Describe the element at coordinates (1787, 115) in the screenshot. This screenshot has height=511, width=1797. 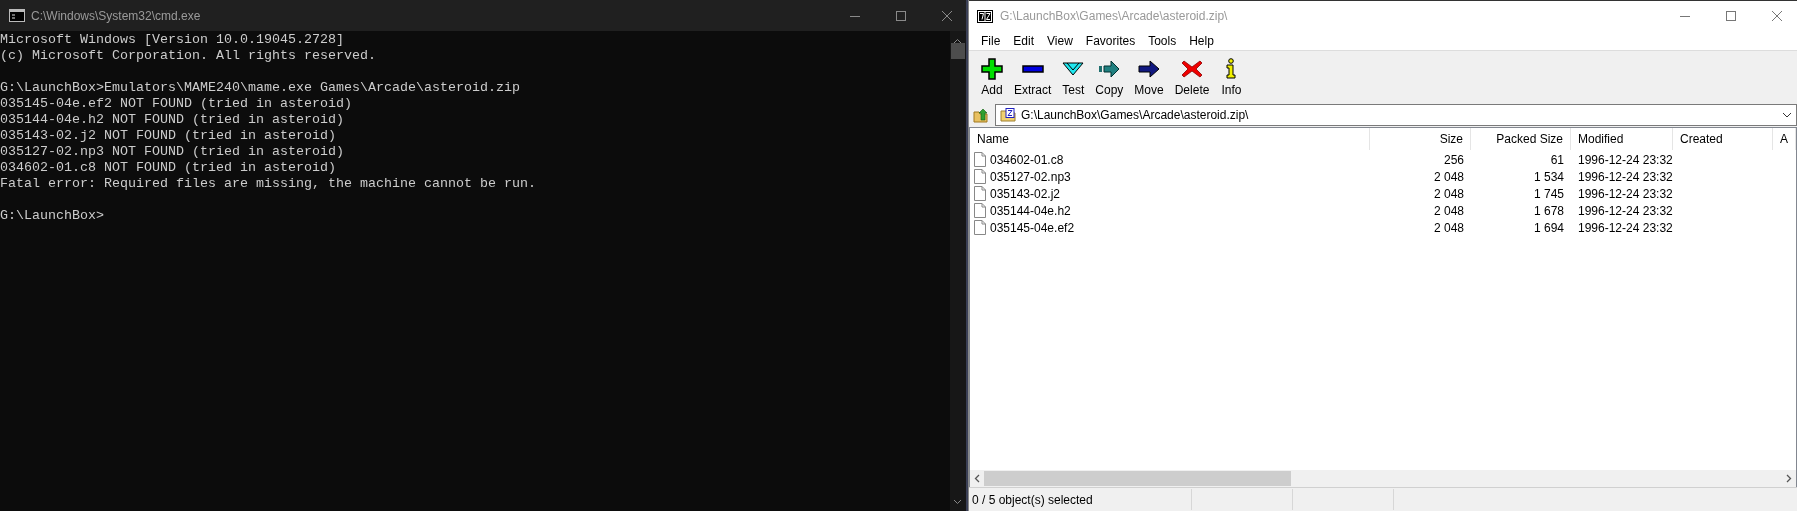
I see `dropdown-caret-icon` at that location.